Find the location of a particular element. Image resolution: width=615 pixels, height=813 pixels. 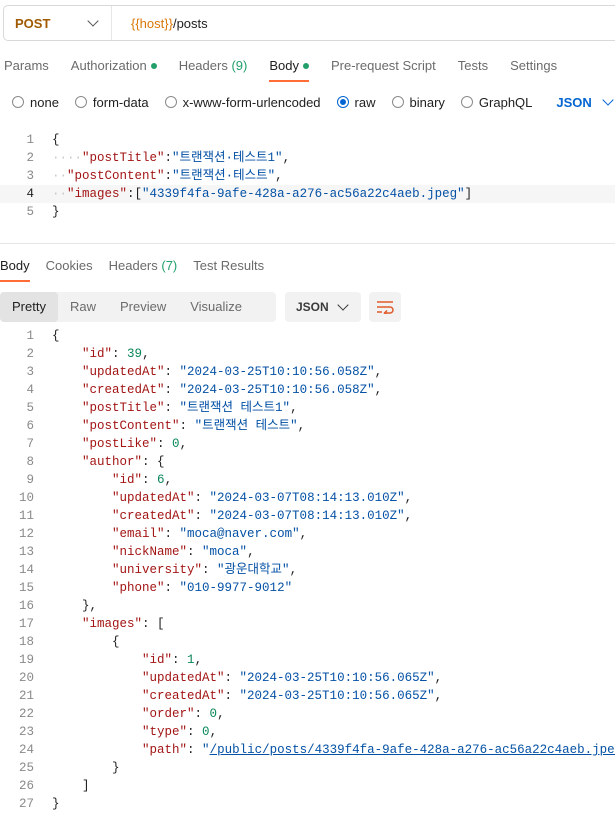

response-tab-test-results: Test Results is located at coordinates (228, 267).